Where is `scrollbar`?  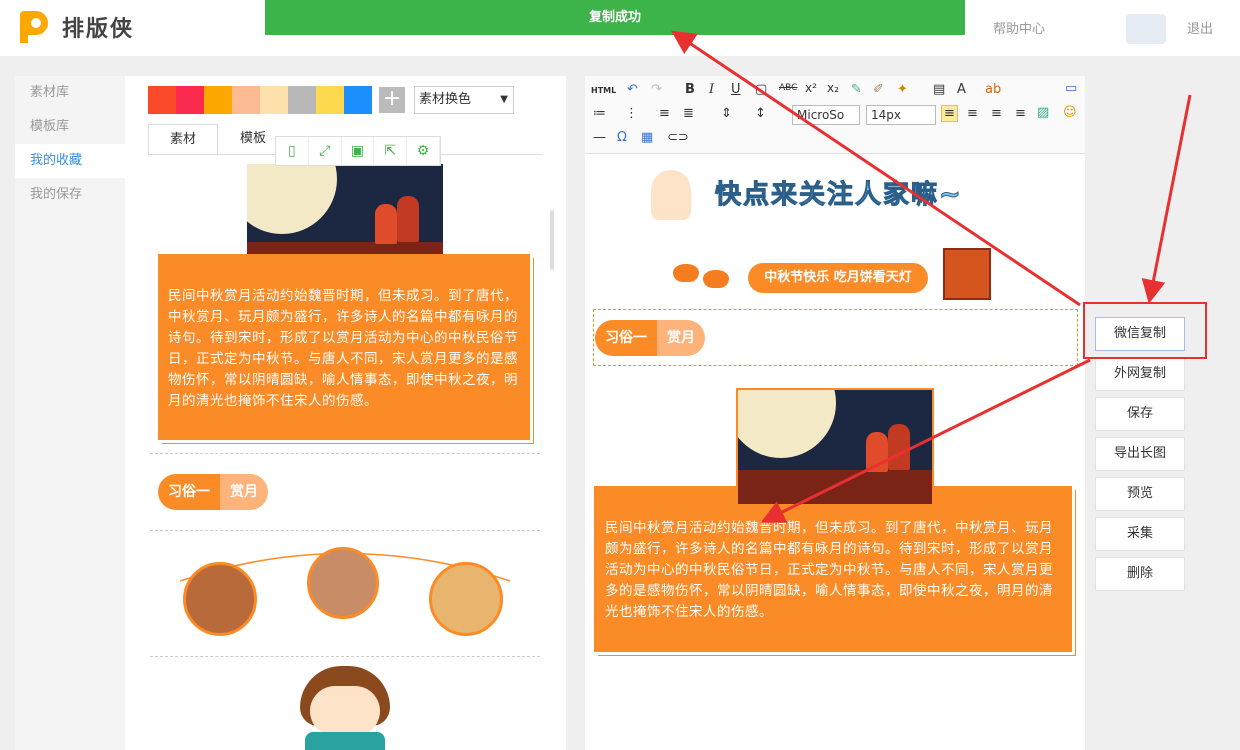
scrollbar is located at coordinates (552, 240).